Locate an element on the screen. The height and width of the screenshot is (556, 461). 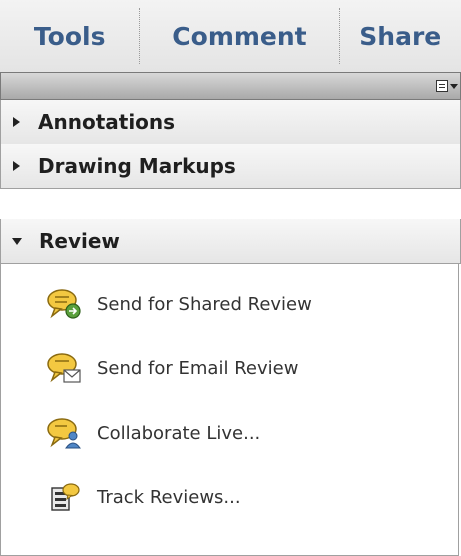
top-tab-bar: Tools Comment Share is located at coordinates (230, 36).